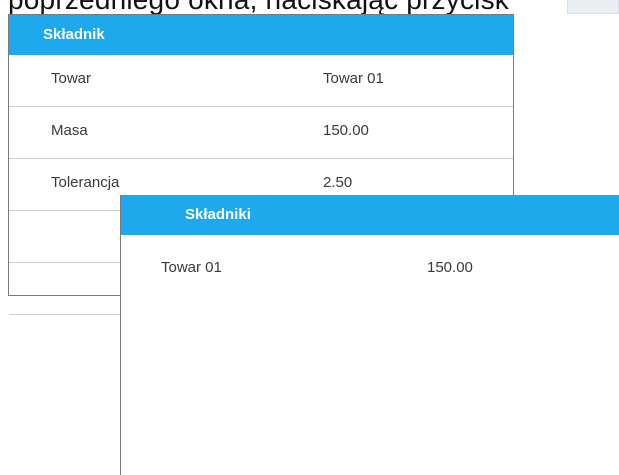 This screenshot has height=475, width=619. What do you see at coordinates (261, 81) in the screenshot?
I see `row-product: Towar Towar 01` at bounding box center [261, 81].